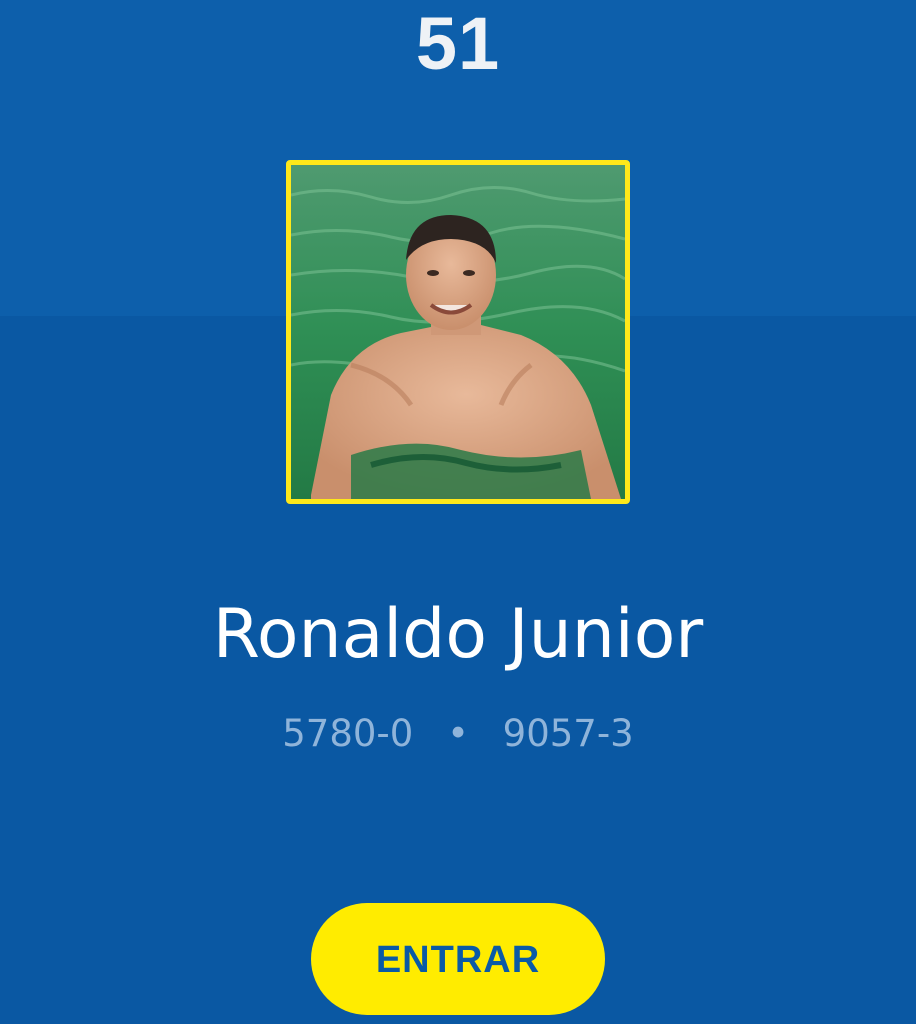 The image size is (916, 1024). What do you see at coordinates (348, 733) in the screenshot?
I see `agency-number: 5780-0` at bounding box center [348, 733].